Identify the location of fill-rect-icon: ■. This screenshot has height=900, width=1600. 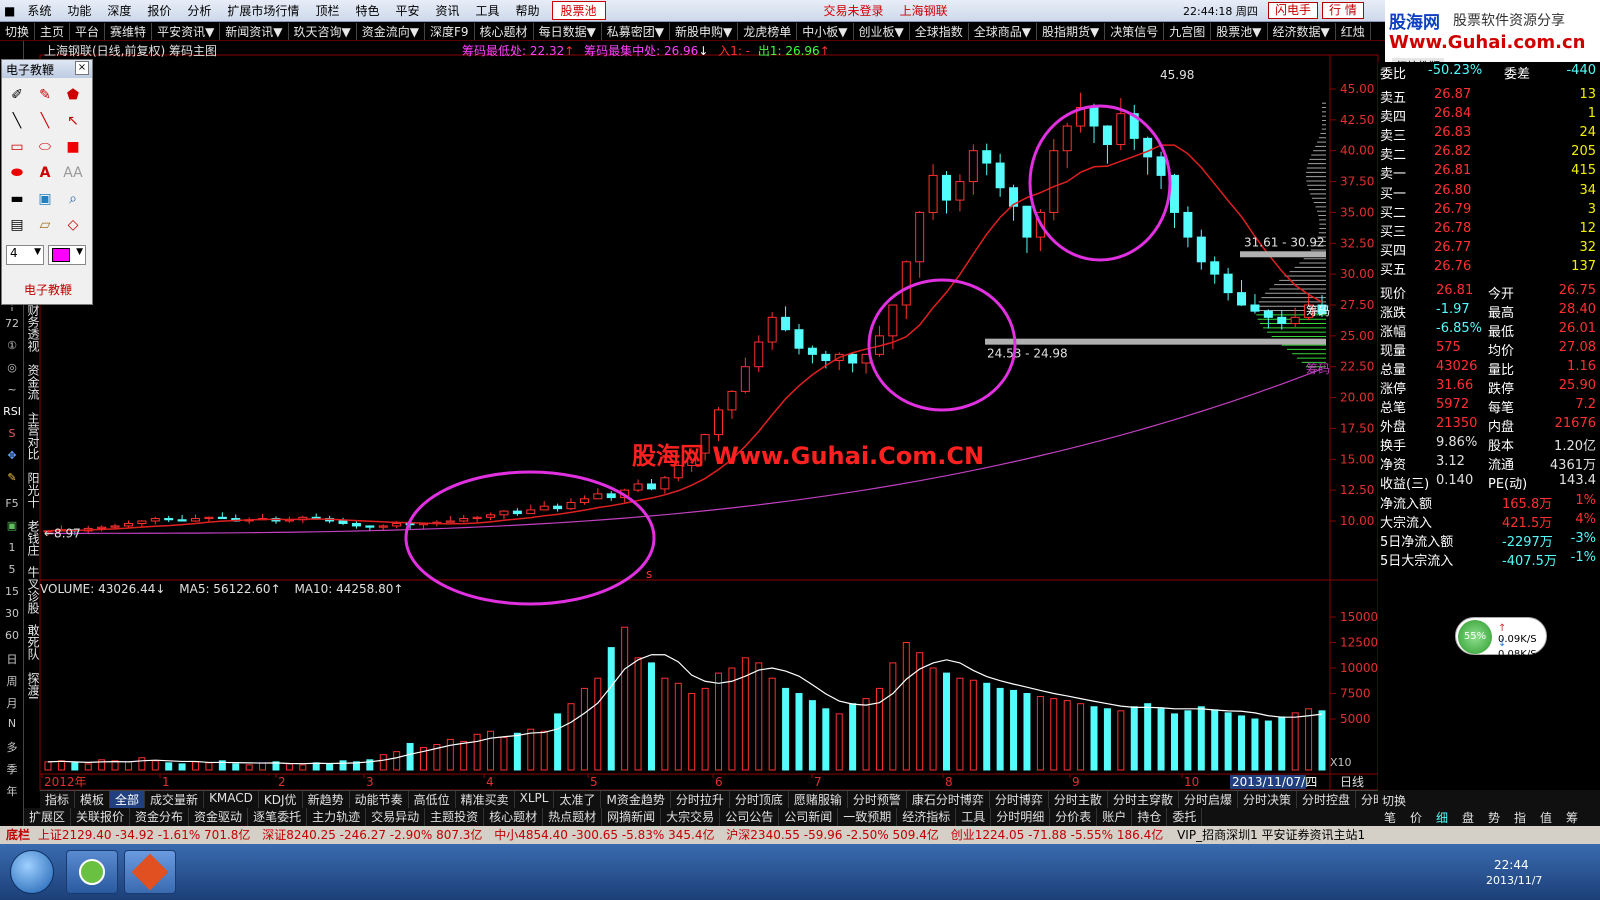
(73, 147).